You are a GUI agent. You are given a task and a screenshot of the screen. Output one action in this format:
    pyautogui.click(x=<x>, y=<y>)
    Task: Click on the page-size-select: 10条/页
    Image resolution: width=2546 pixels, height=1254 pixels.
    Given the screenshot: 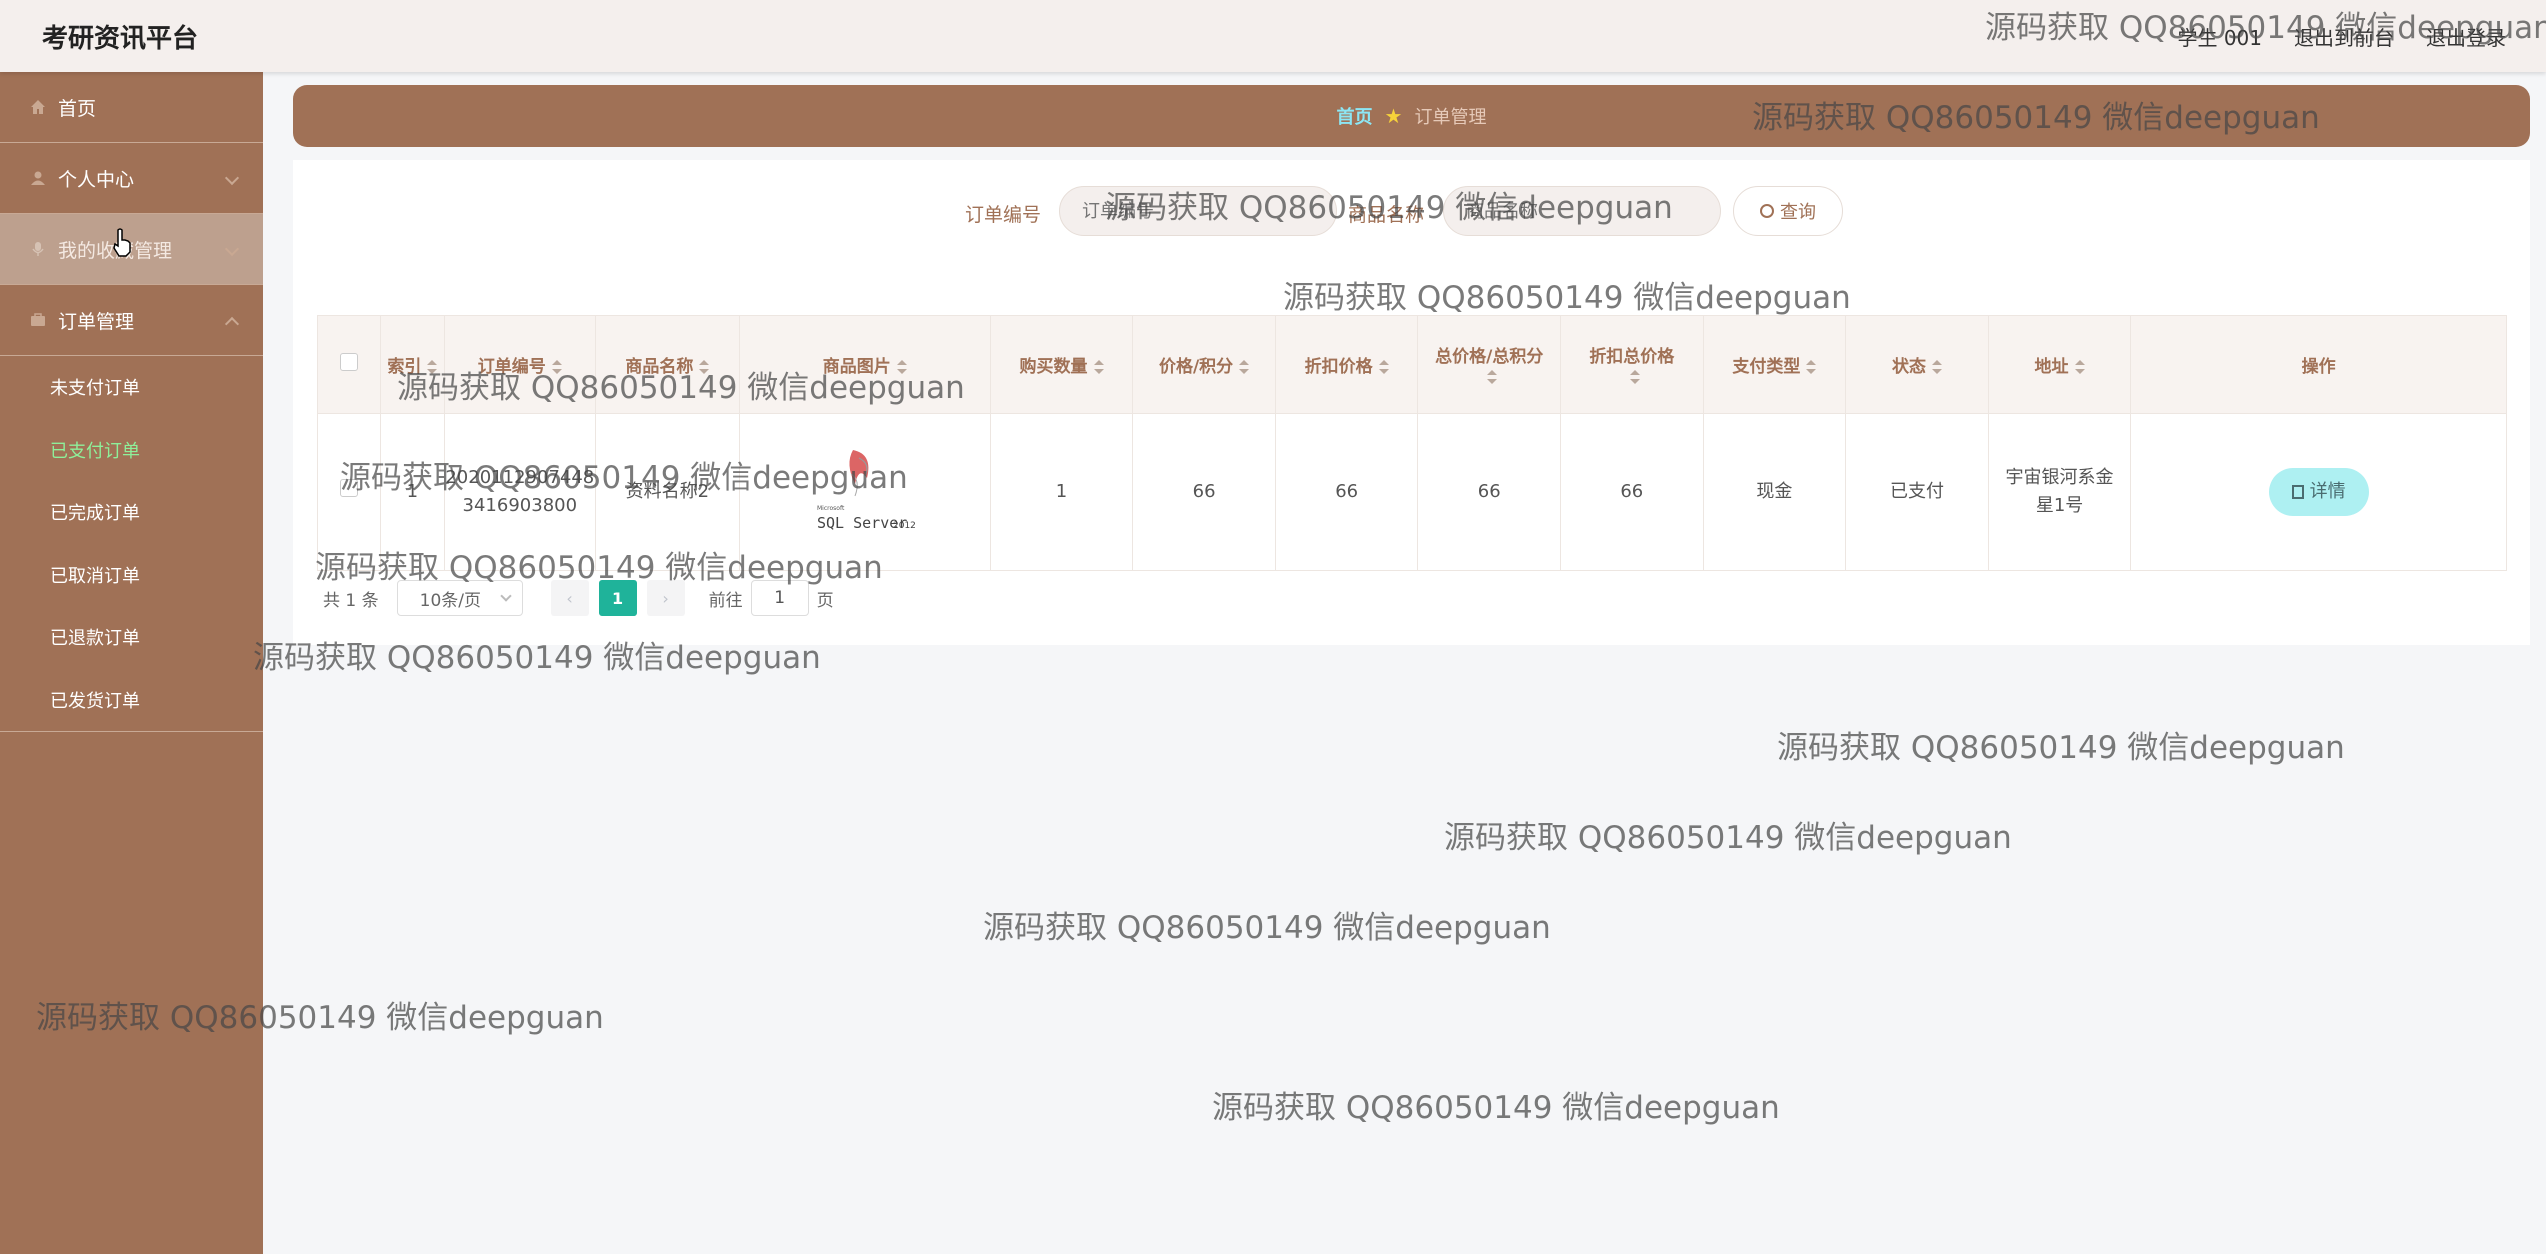 What is the action you would take?
    pyautogui.click(x=459, y=598)
    